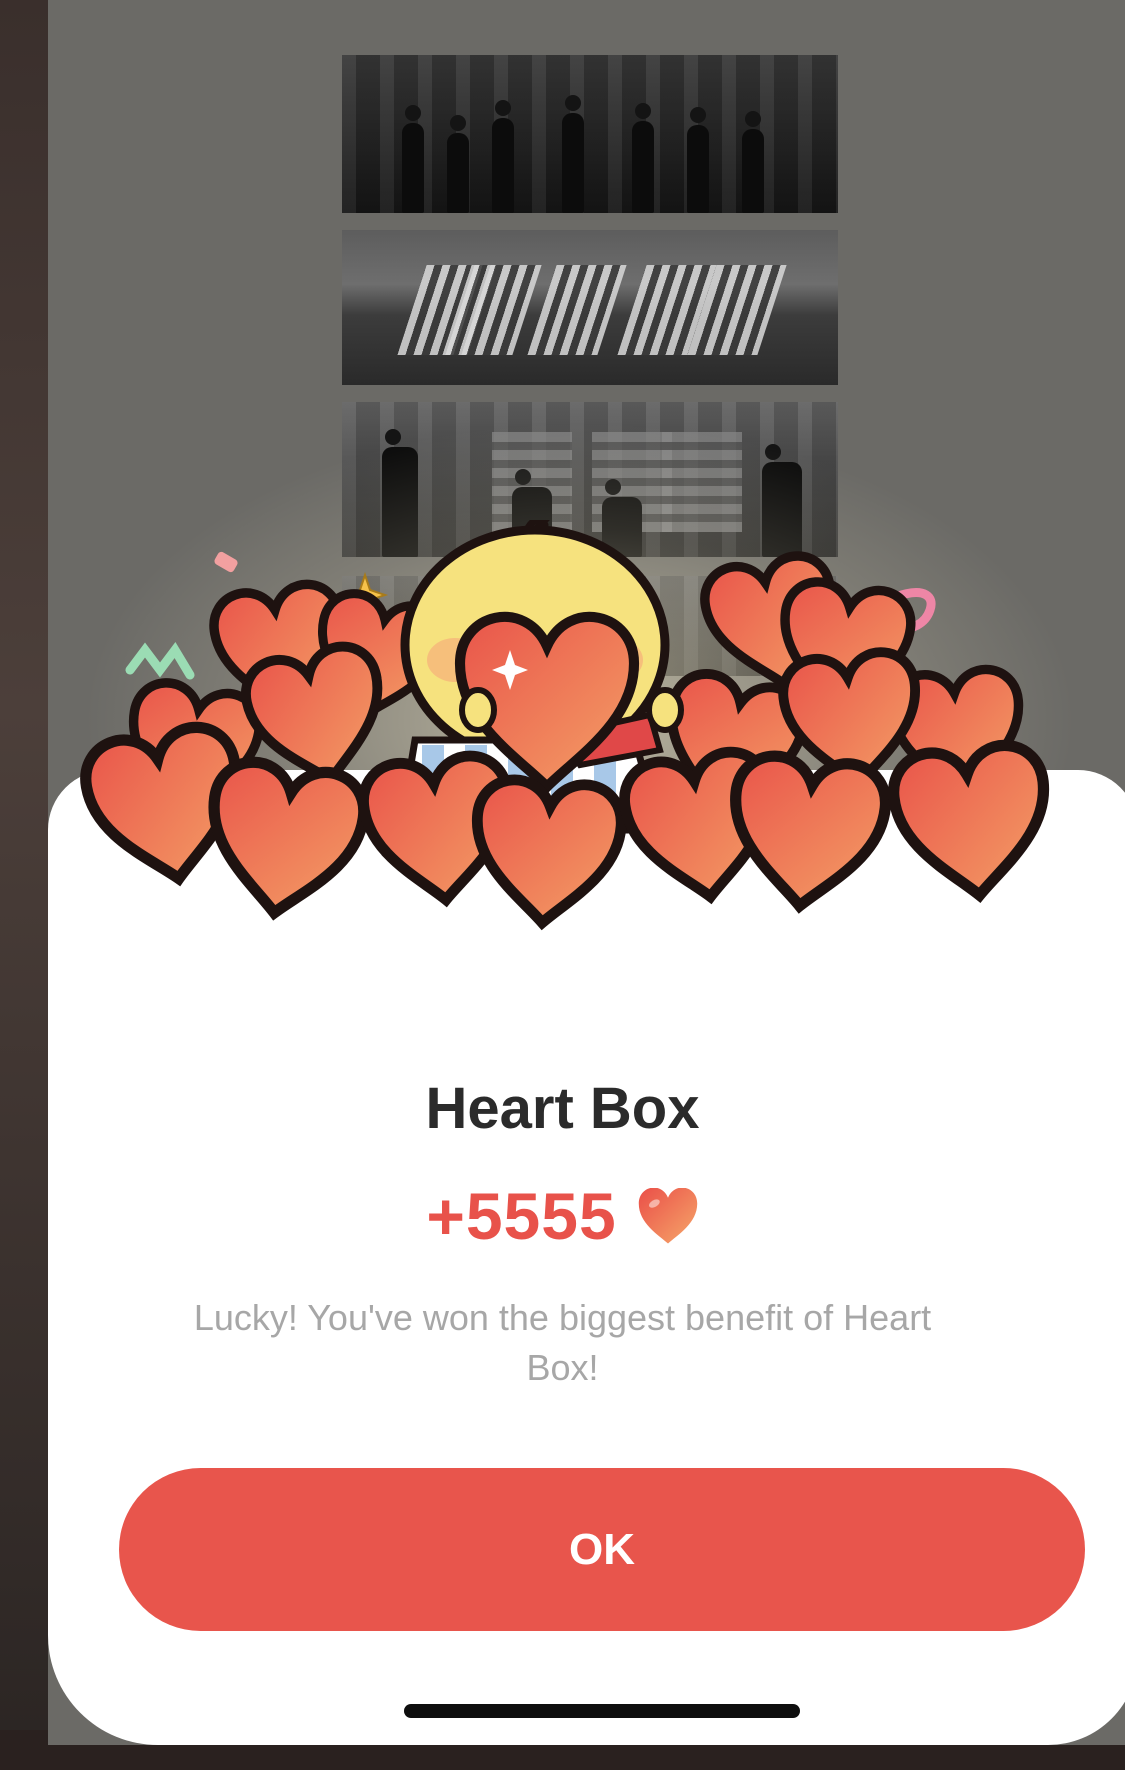 This screenshot has width=1125, height=1770. Describe the element at coordinates (602, 1549) in the screenshot. I see `ok-button: OK` at that location.